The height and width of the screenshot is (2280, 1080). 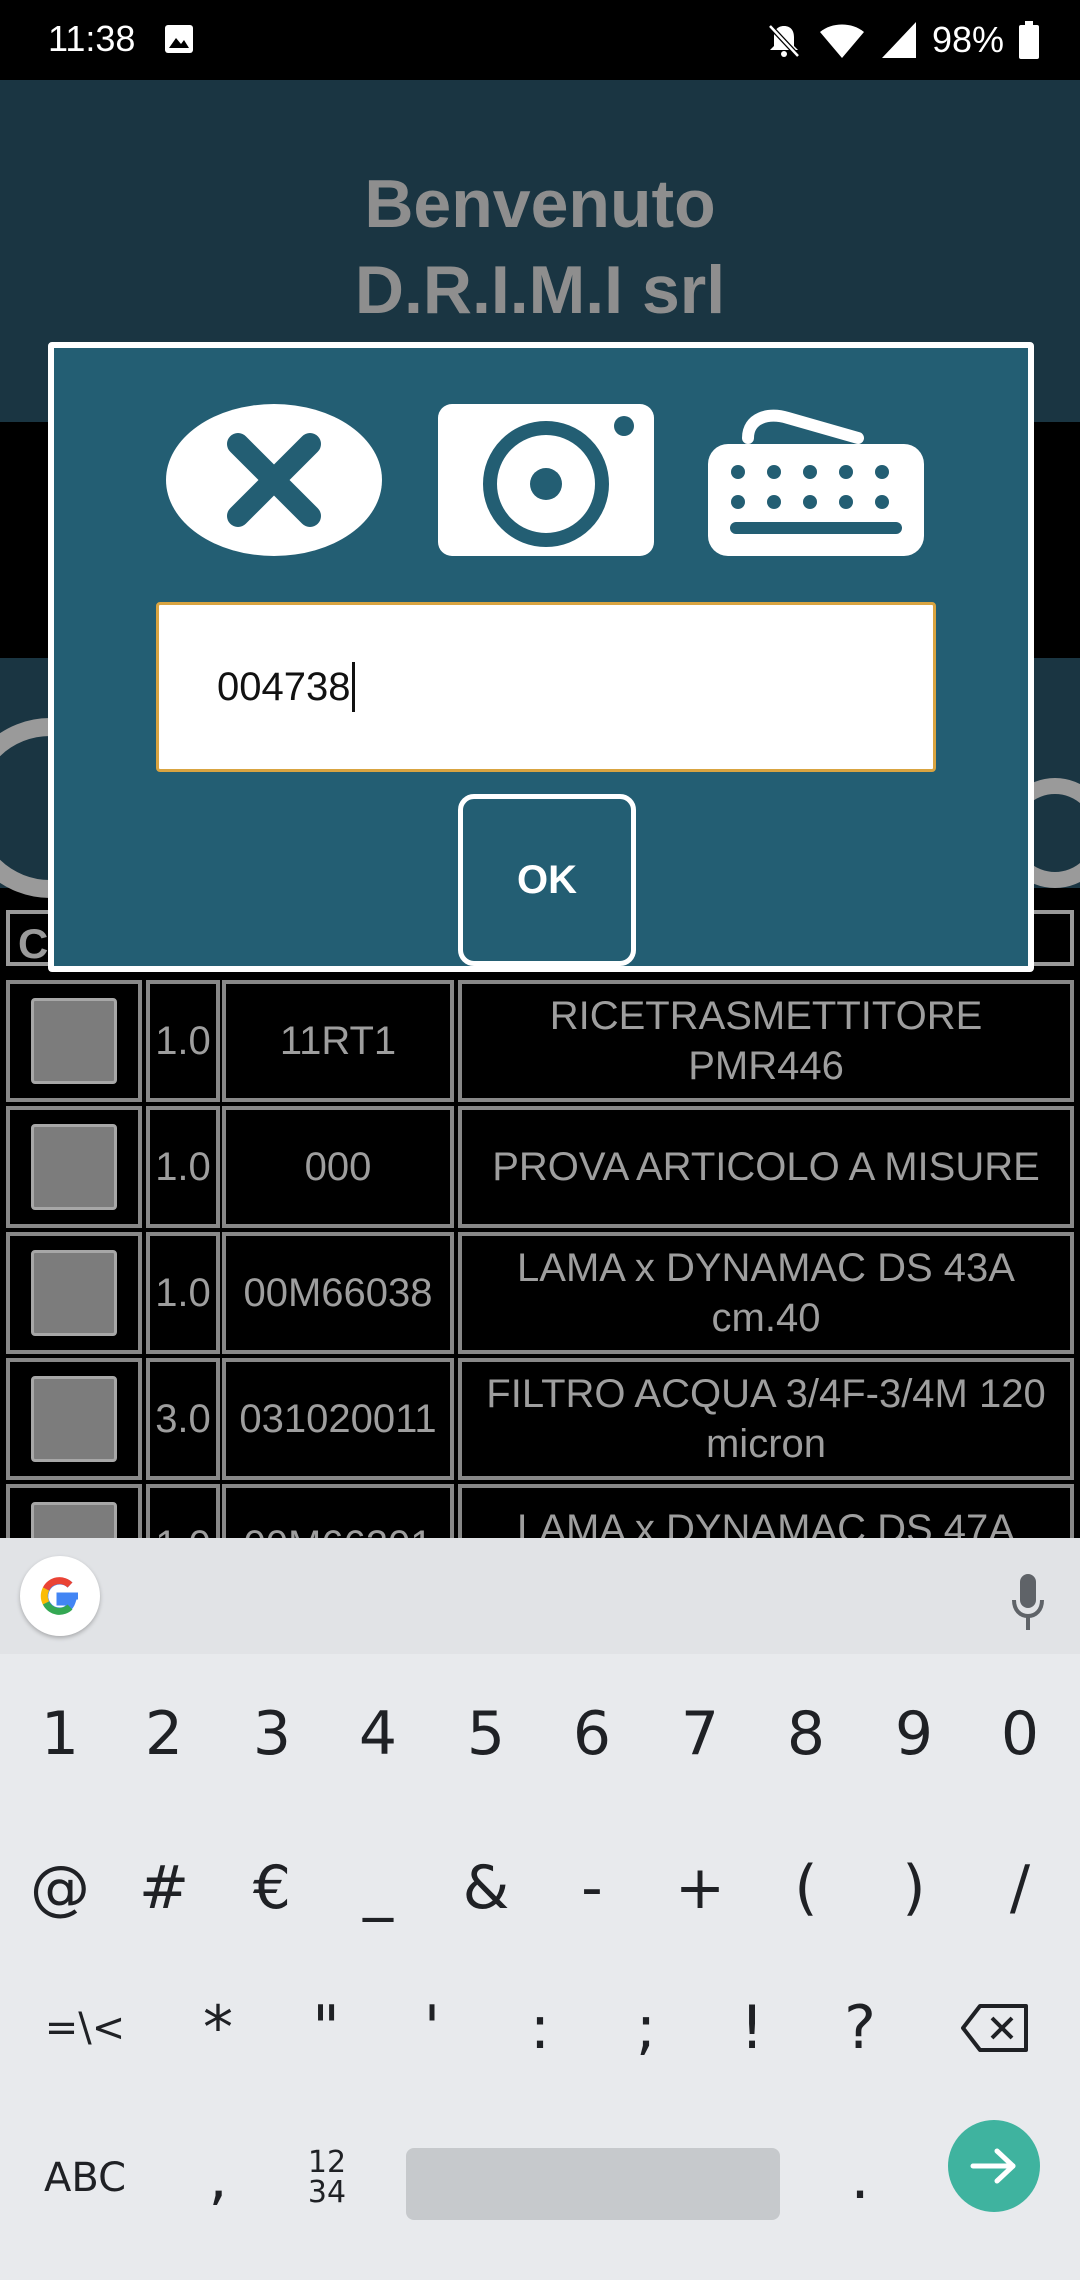 What do you see at coordinates (646, 2028) in the screenshot?
I see `key-semicolon: ;` at bounding box center [646, 2028].